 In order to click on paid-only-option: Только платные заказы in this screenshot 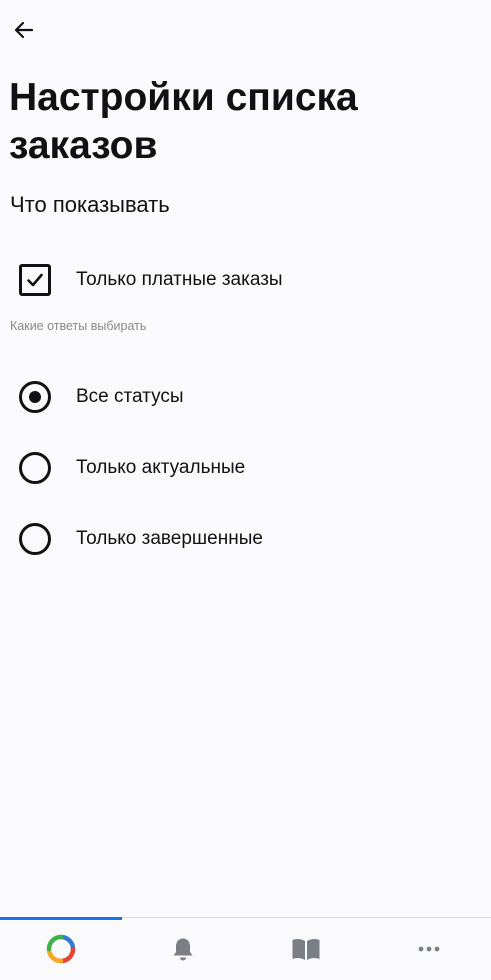, I will do `click(245, 280)`.